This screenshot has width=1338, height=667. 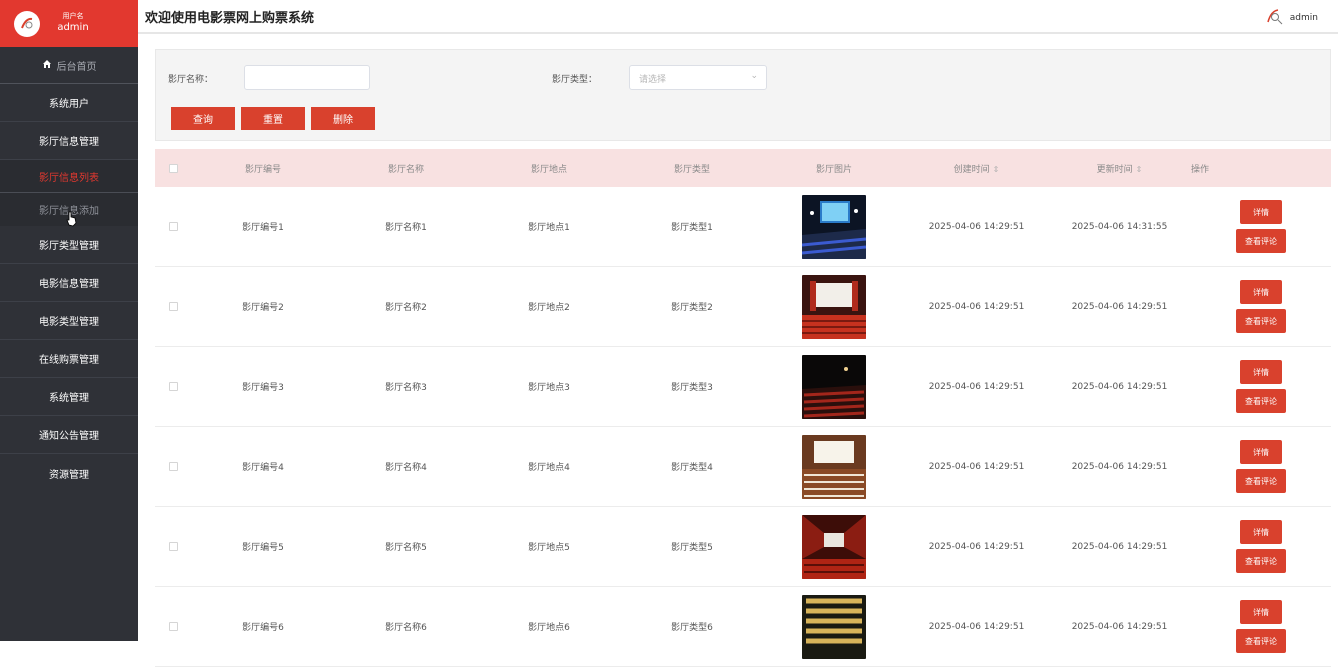 I want to click on cell-hall-type: 影厅类型3, so click(x=692, y=388).